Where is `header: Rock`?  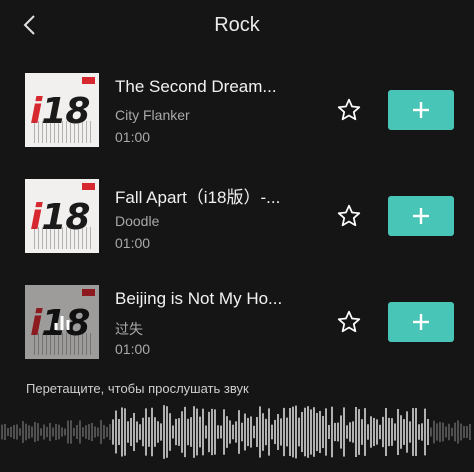 header: Rock is located at coordinates (237, 26).